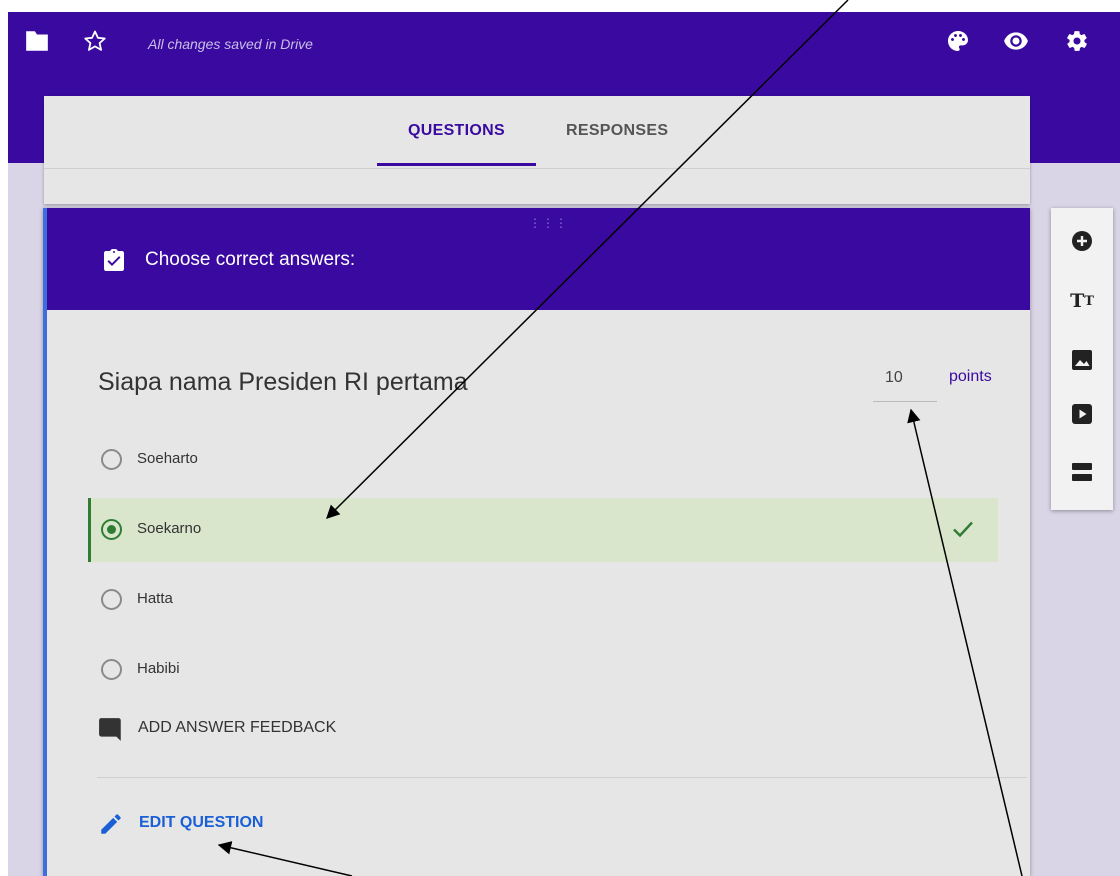  I want to click on edit-question-button: EDIT QUESTION, so click(248, 824).